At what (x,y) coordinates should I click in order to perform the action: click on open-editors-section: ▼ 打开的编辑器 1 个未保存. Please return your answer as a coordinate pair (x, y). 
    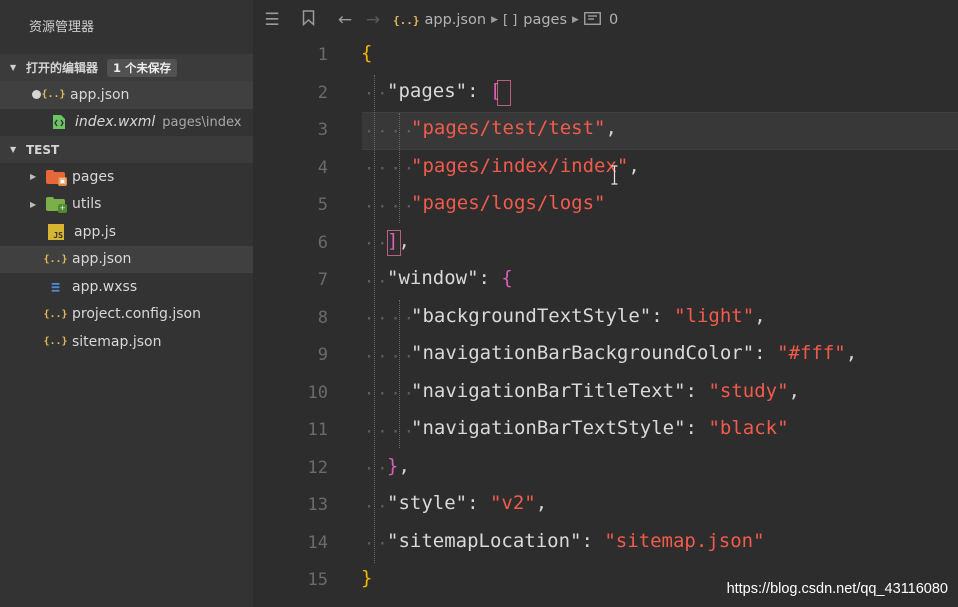
    Looking at the image, I should click on (126, 67).